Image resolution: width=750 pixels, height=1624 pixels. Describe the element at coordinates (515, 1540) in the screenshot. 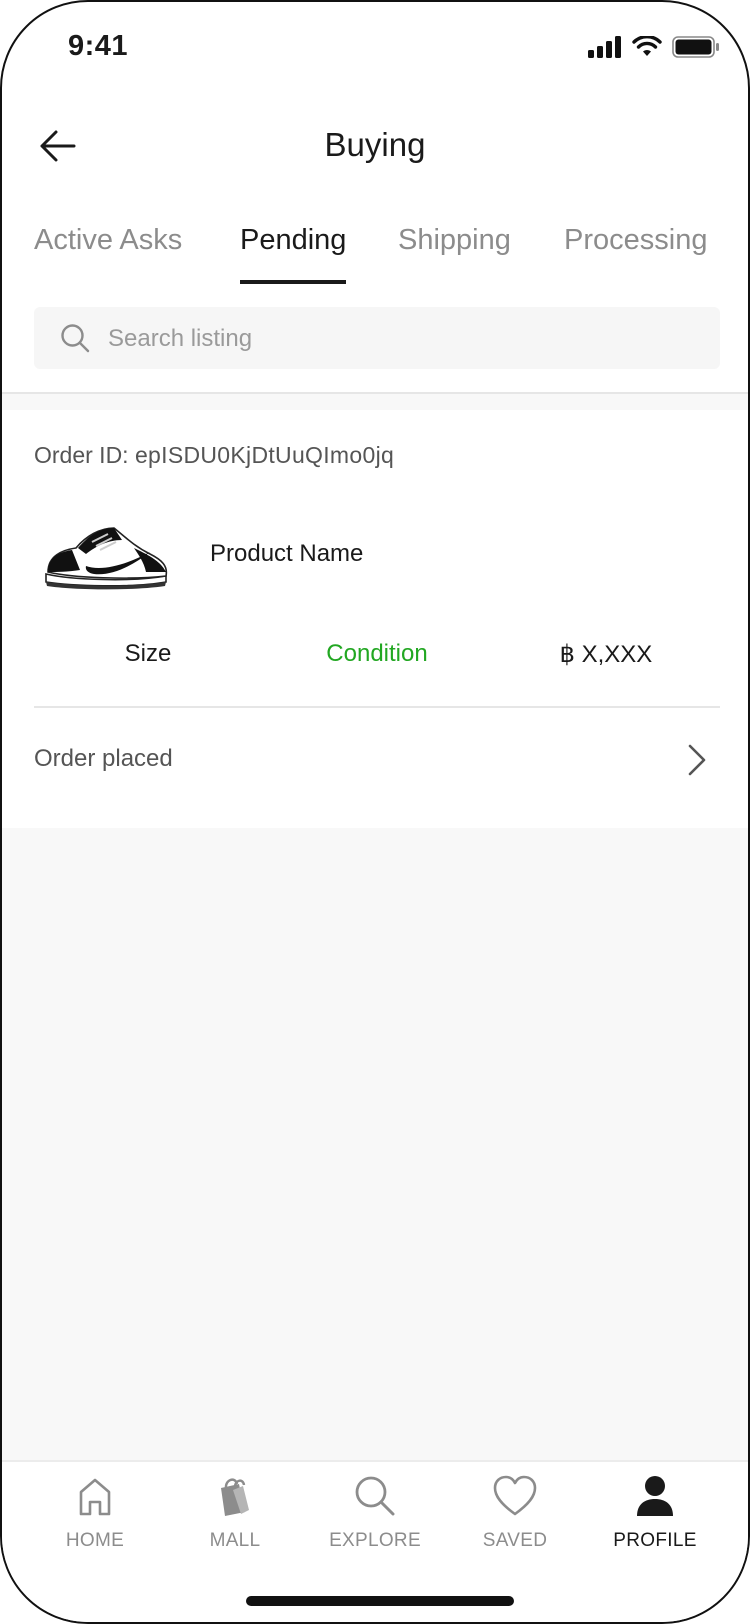

I see `nav-saved-label: SAVED` at that location.